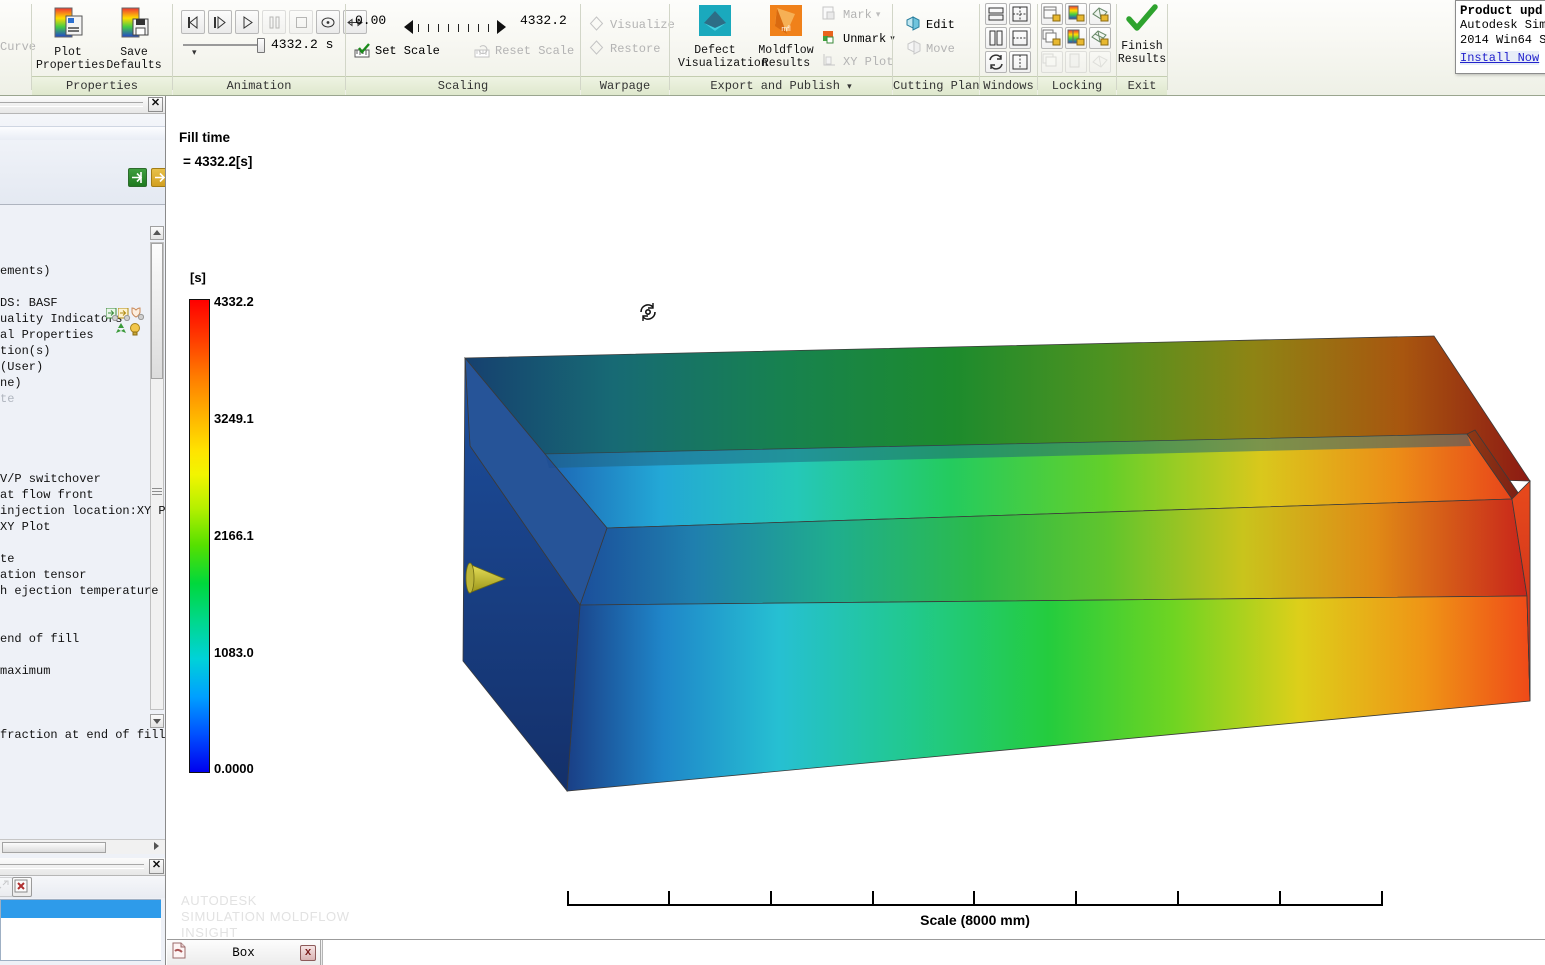 The image size is (1545, 965). I want to click on unlock-legend-icon, so click(1076, 62).